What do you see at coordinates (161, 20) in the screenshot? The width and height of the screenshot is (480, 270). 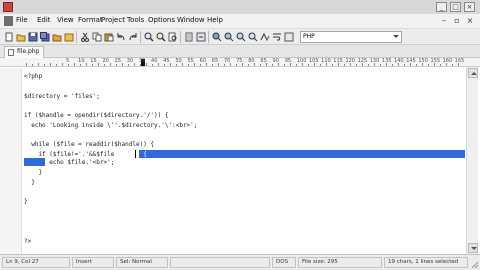 I see `menu-options: Options` at bounding box center [161, 20].